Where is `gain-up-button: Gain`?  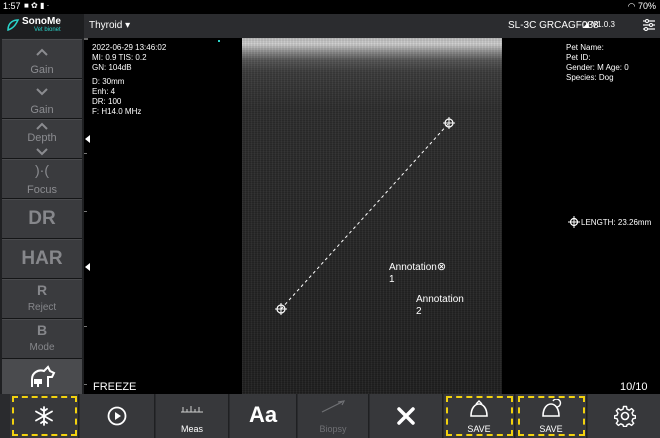
gain-up-button: Gain is located at coordinates (42, 59).